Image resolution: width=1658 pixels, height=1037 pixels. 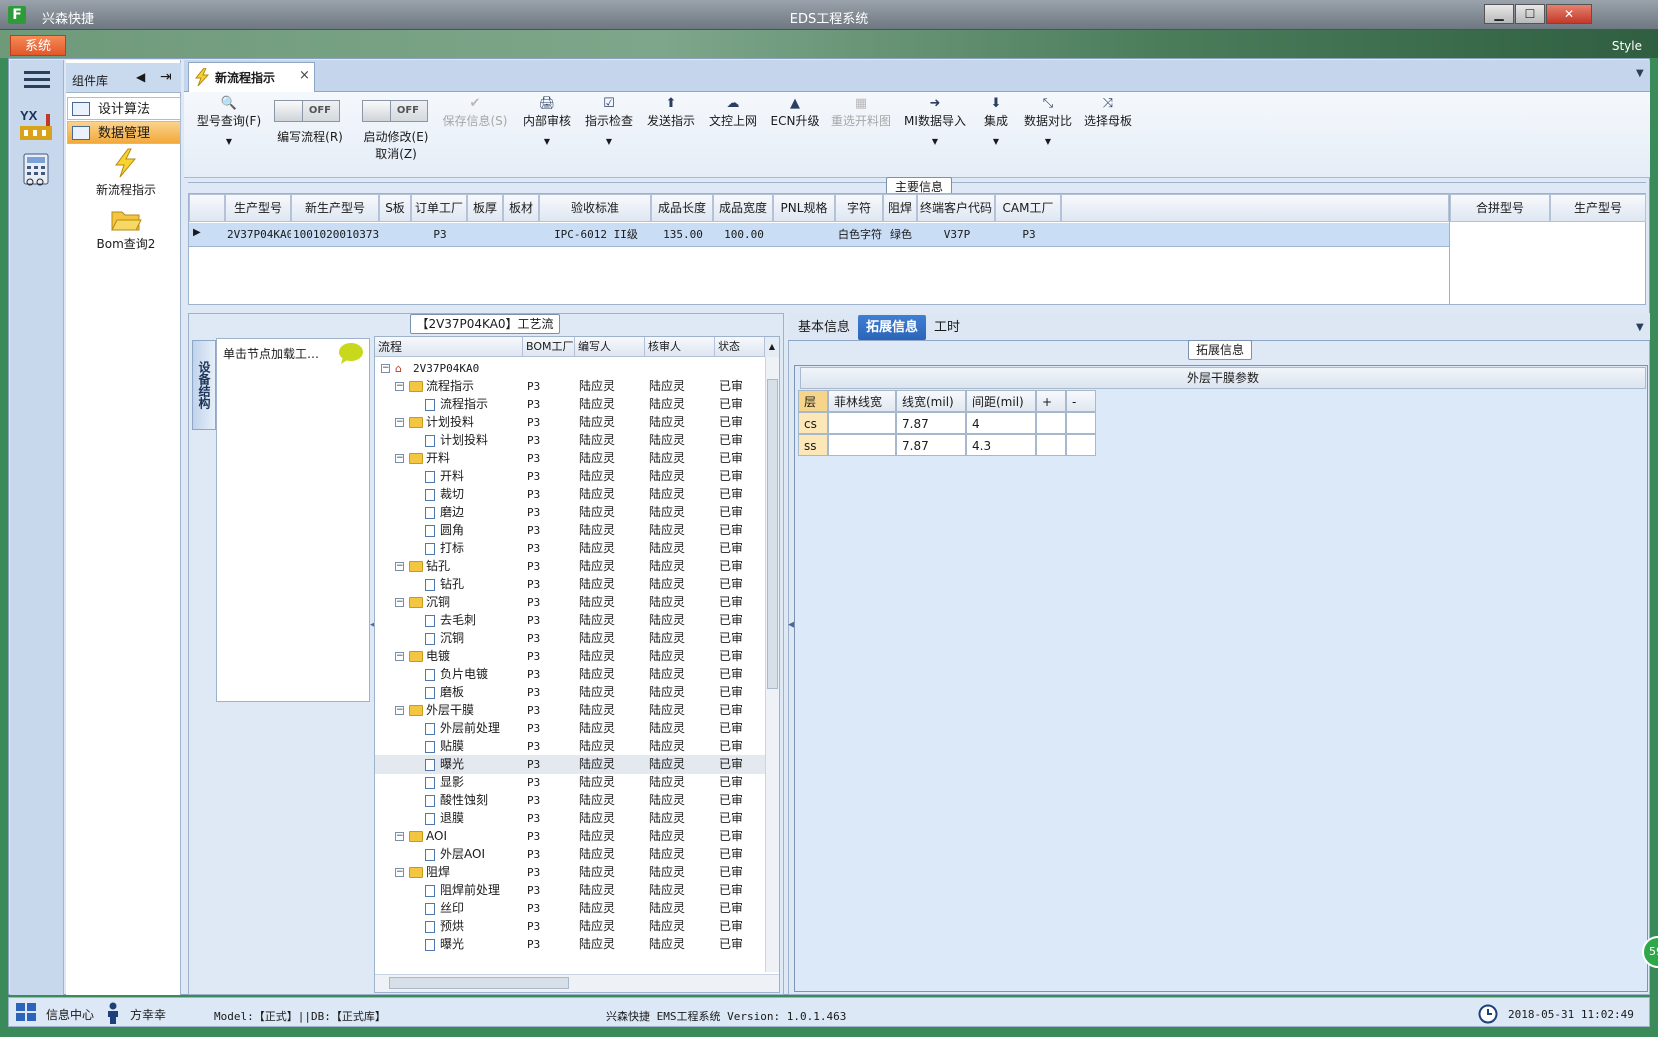 What do you see at coordinates (795, 112) in the screenshot?
I see `ecn-upgrade-button: ▲ ECN升级` at bounding box center [795, 112].